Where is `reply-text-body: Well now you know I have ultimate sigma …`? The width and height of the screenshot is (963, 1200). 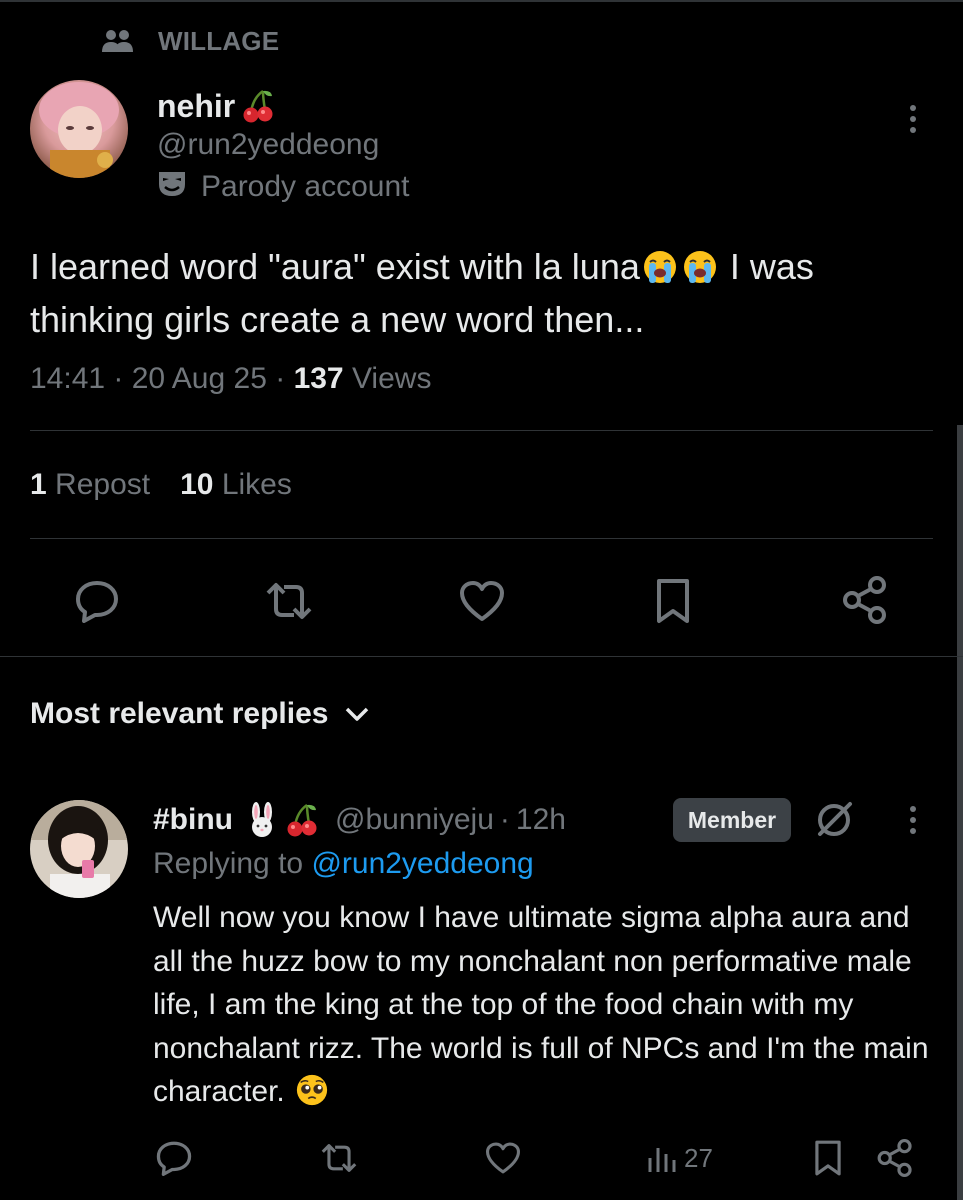
reply-text-body: Well now you know I have ultimate sigma … is located at coordinates (541, 1004).